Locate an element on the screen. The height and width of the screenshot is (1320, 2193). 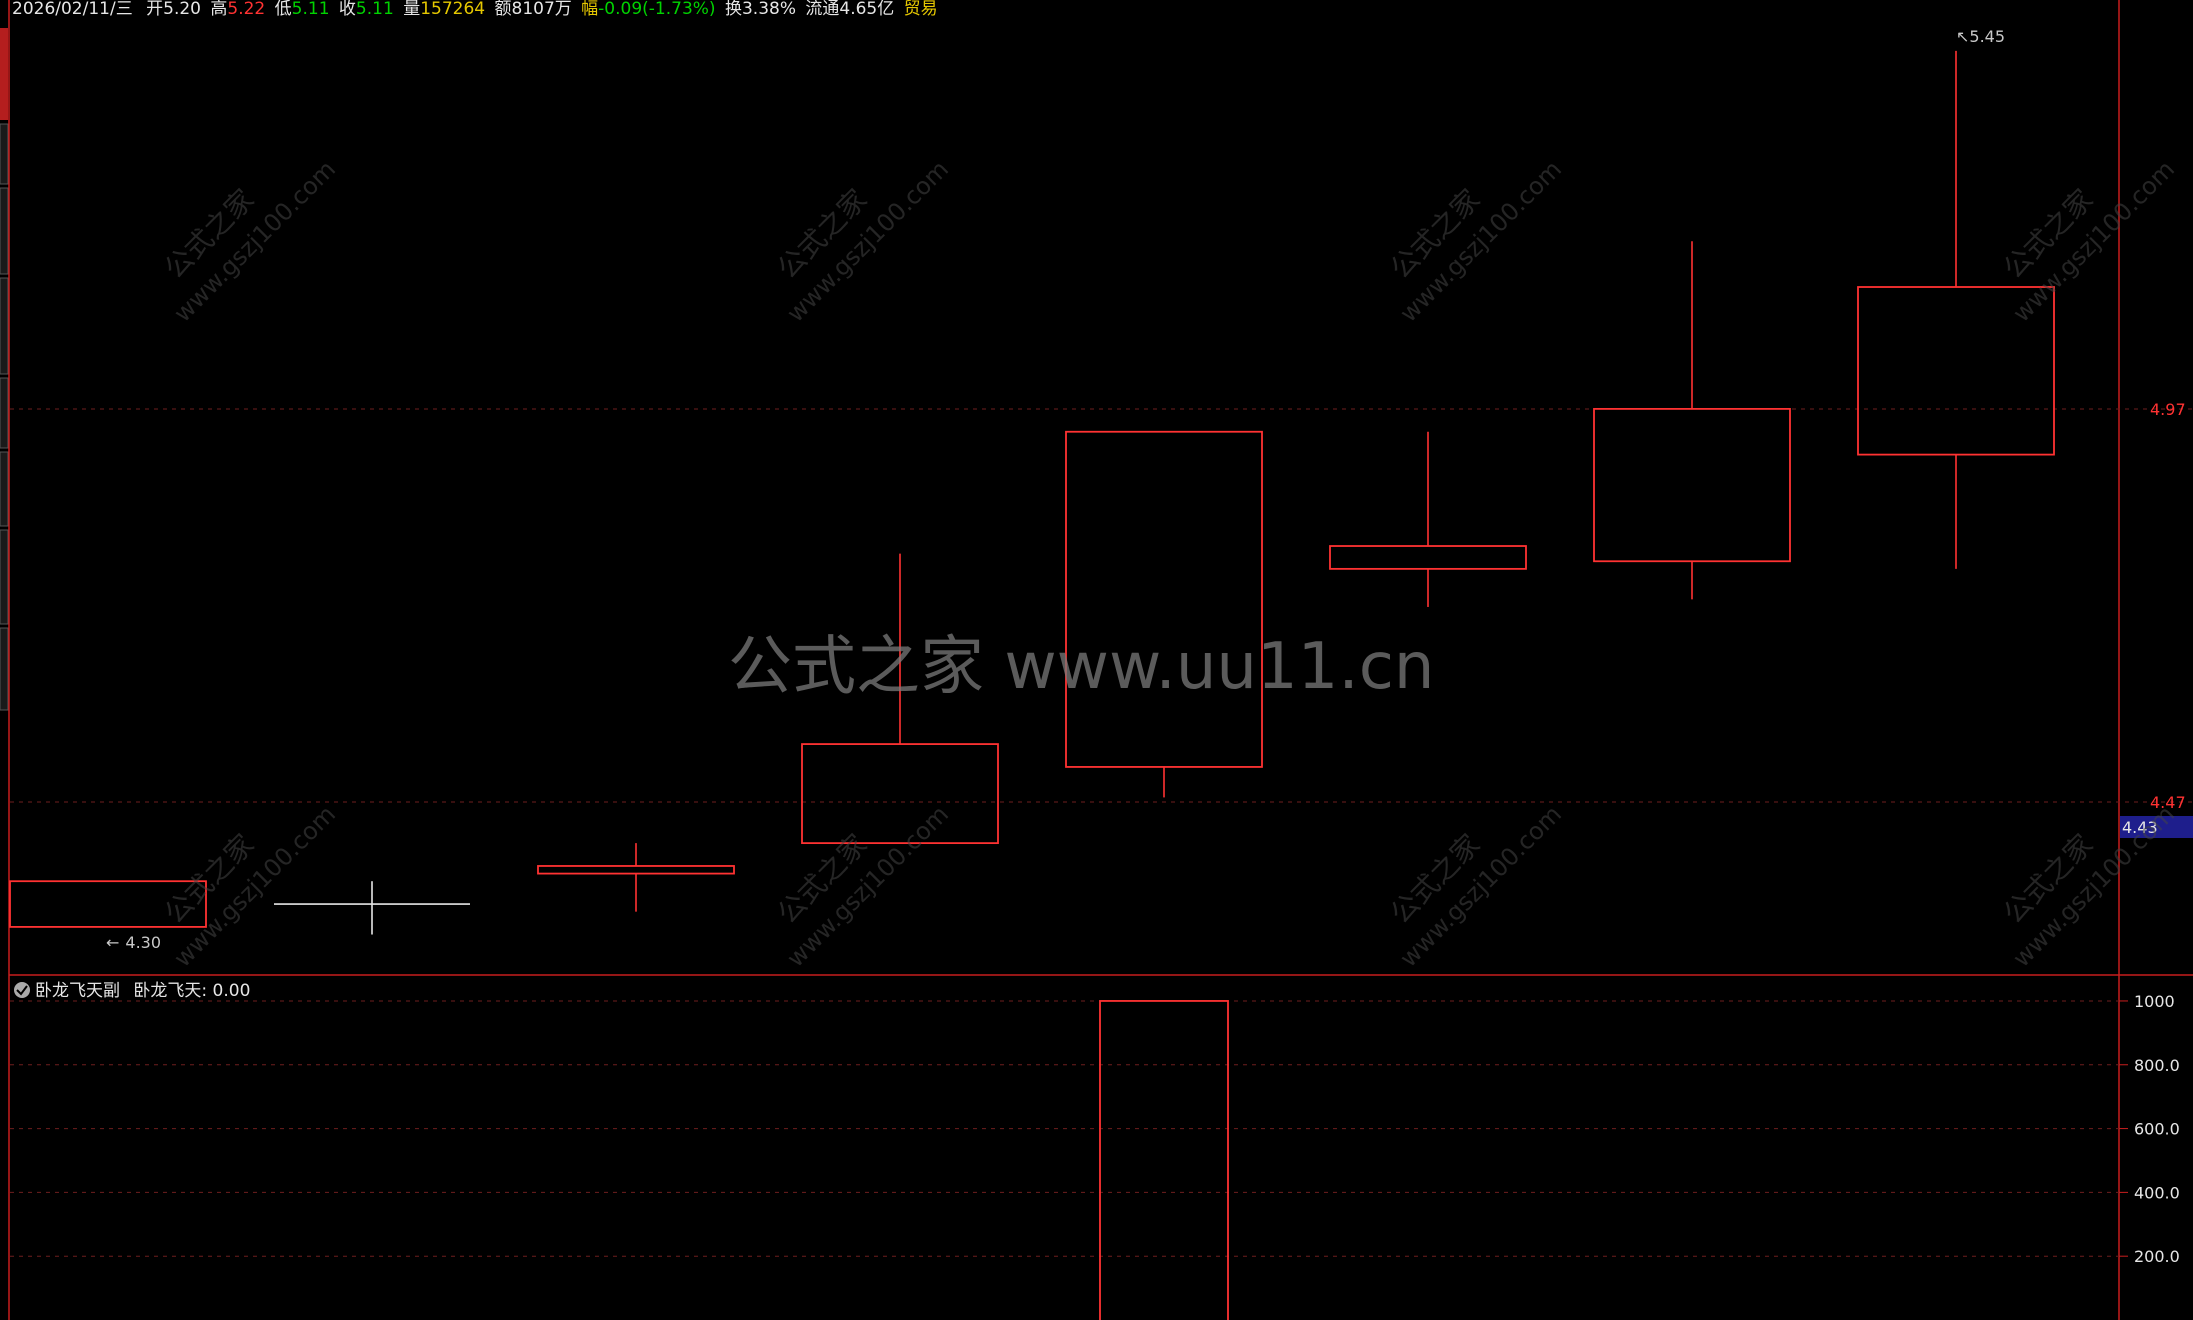
indicator-title: 卧龙飞天副 卧龙飞天: 0.00 is located at coordinates (142, 991).